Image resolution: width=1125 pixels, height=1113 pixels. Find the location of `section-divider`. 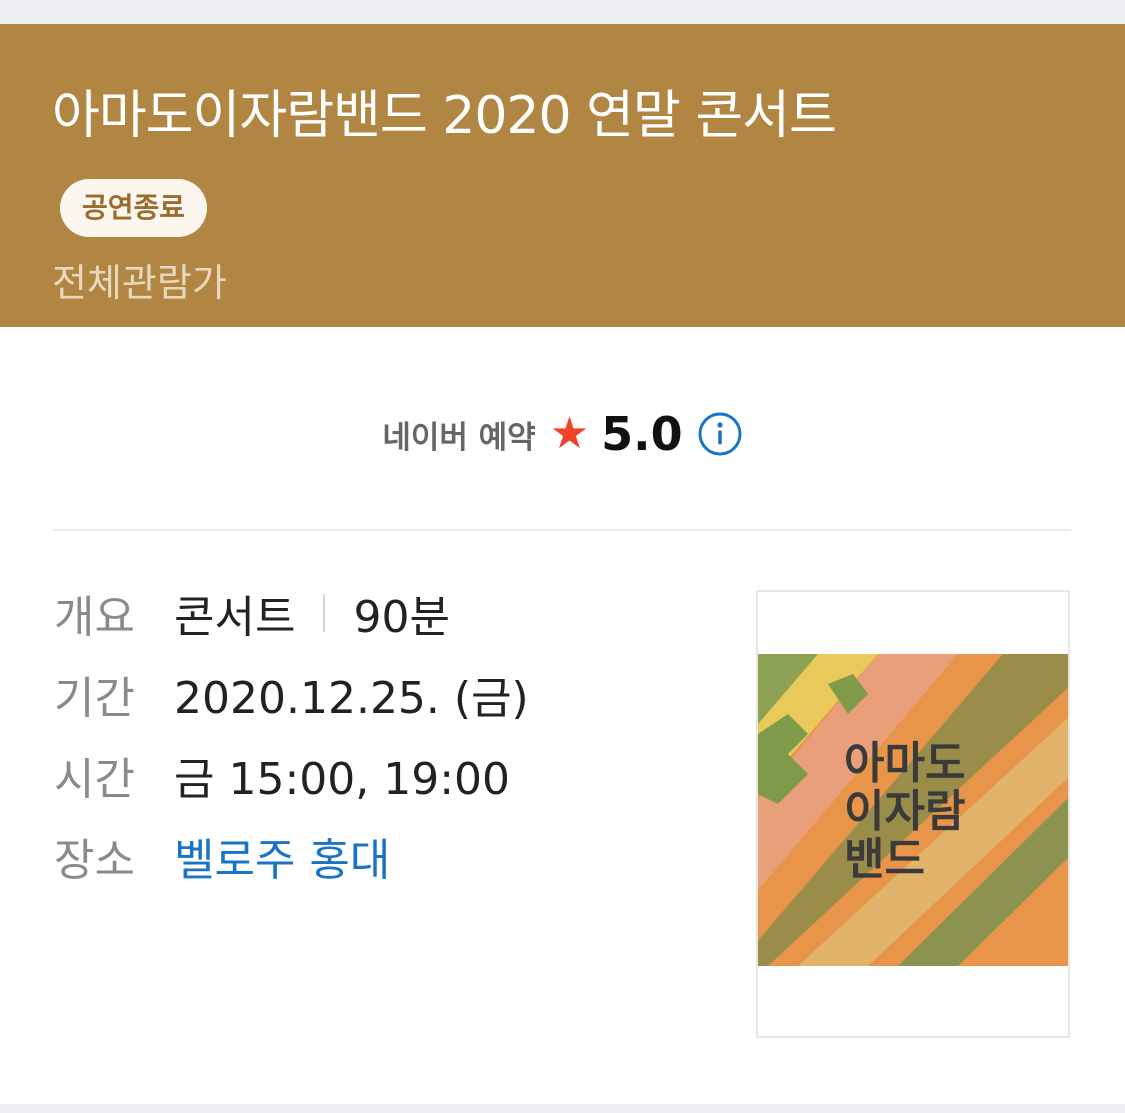

section-divider is located at coordinates (562, 530).